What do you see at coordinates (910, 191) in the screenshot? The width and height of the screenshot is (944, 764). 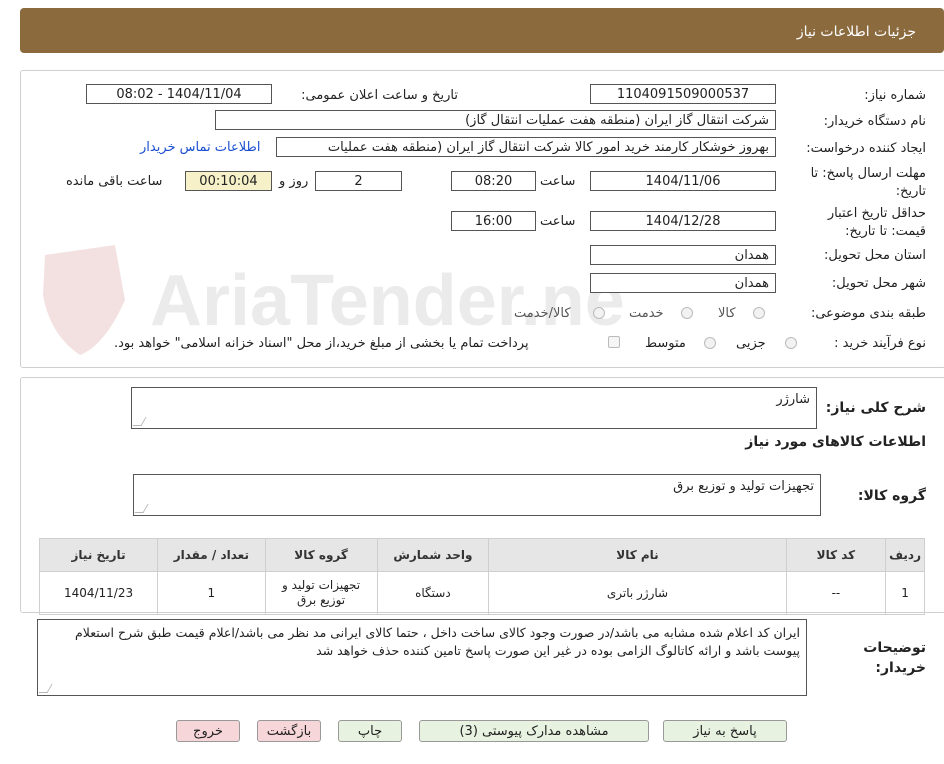 I see `deadline-label-2: تاریخ:` at bounding box center [910, 191].